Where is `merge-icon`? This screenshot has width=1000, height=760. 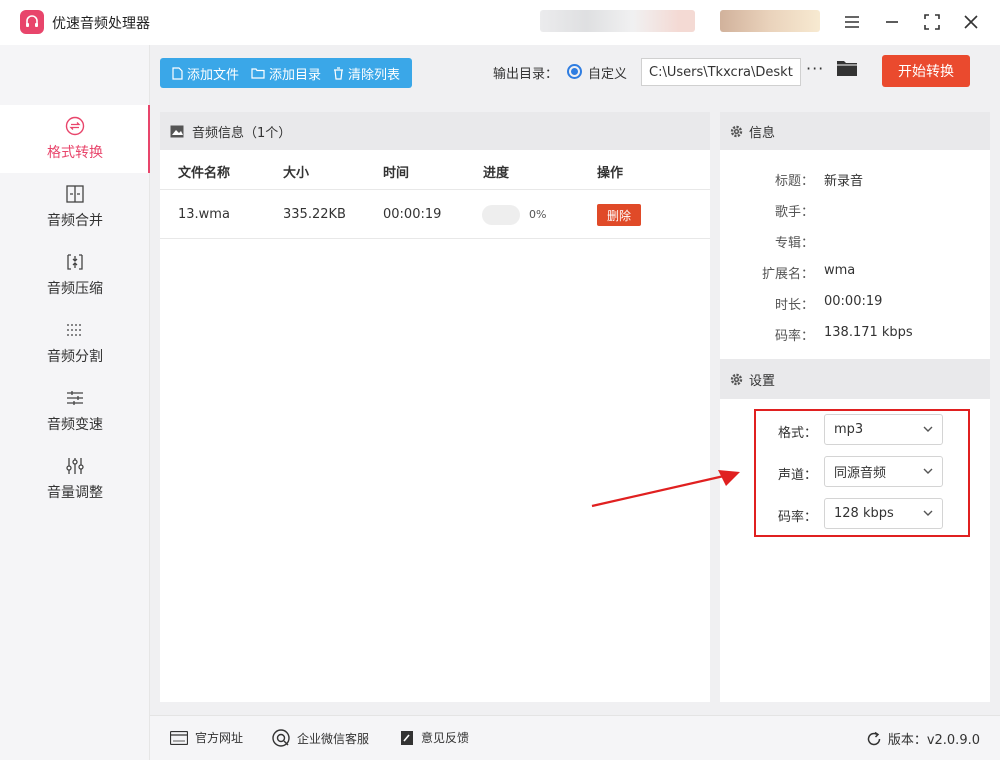 merge-icon is located at coordinates (75, 194).